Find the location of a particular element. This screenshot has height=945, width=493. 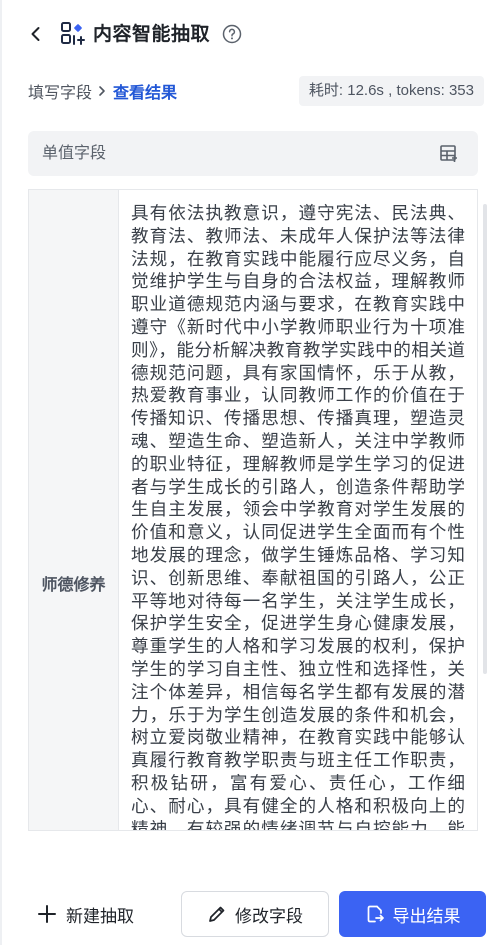

edit-fields-button: 修改字段 is located at coordinates (255, 914).